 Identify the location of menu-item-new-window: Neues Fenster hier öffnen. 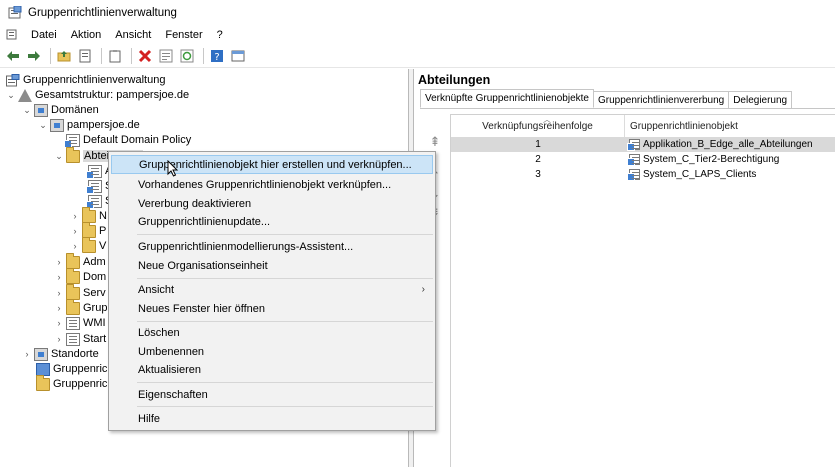
(272, 308).